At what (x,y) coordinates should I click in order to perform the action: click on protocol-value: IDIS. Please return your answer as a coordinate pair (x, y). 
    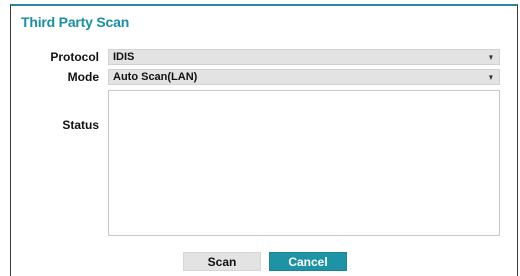
    Looking at the image, I should click on (124, 57).